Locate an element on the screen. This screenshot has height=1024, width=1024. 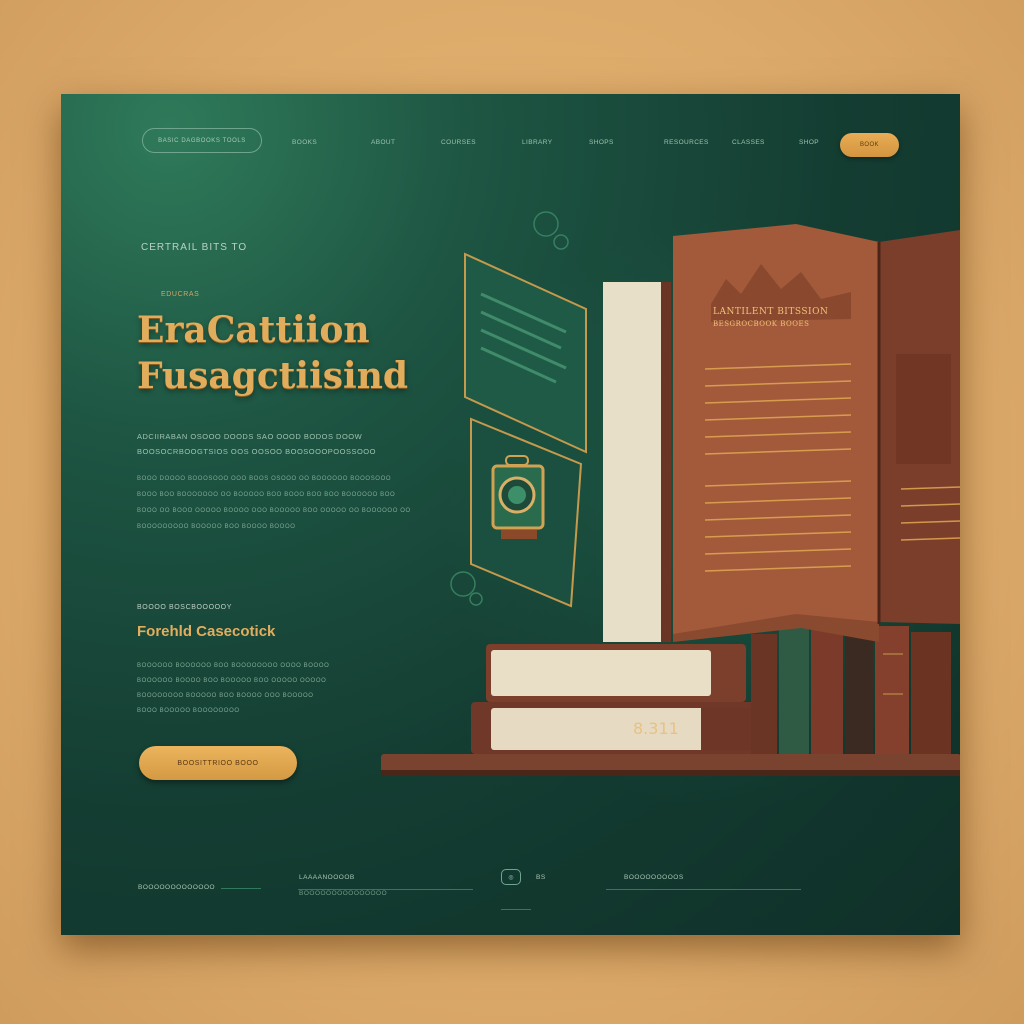
footer-mid-title: LAAAANOOOOB is located at coordinates (327, 877).